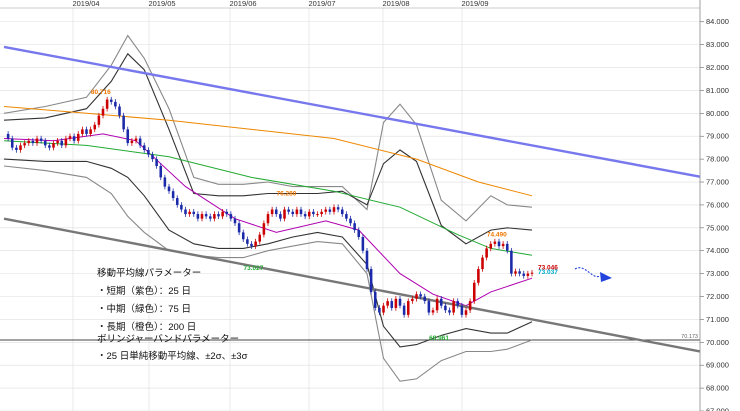  What do you see at coordinates (168, 339) in the screenshot?
I see `note-bb-title: ボリンジャーバンドパラメーター` at bounding box center [168, 339].